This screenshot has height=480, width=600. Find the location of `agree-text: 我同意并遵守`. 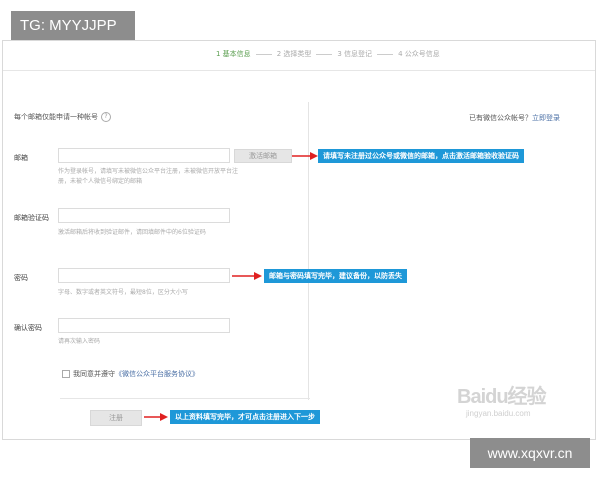

agree-text: 我同意并遵守 is located at coordinates (94, 374).